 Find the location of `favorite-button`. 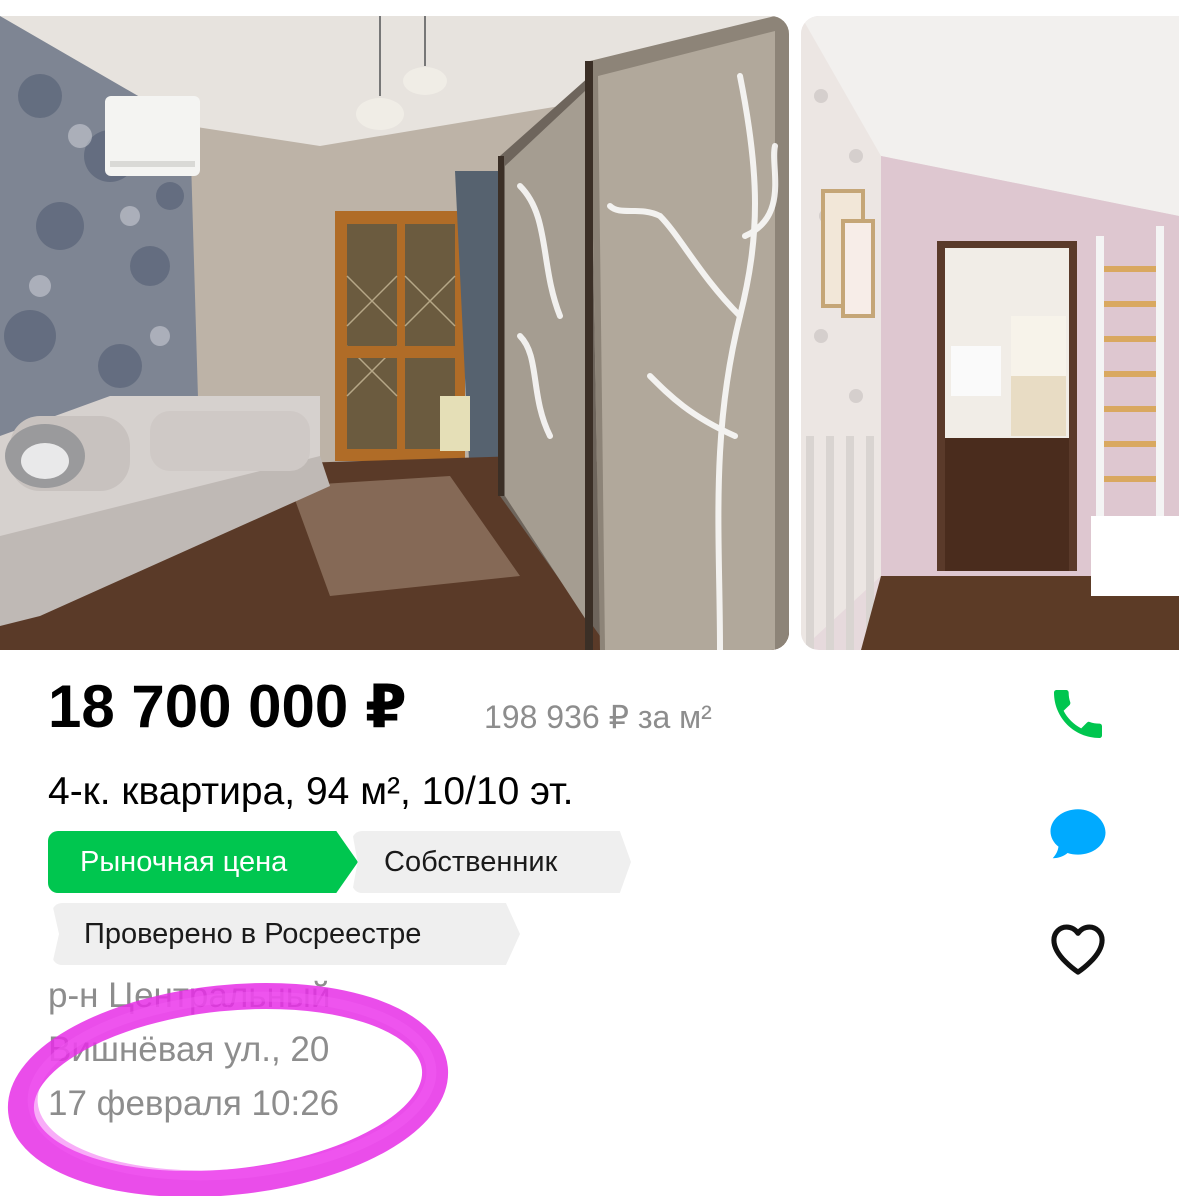

favorite-button is located at coordinates (1078, 948).